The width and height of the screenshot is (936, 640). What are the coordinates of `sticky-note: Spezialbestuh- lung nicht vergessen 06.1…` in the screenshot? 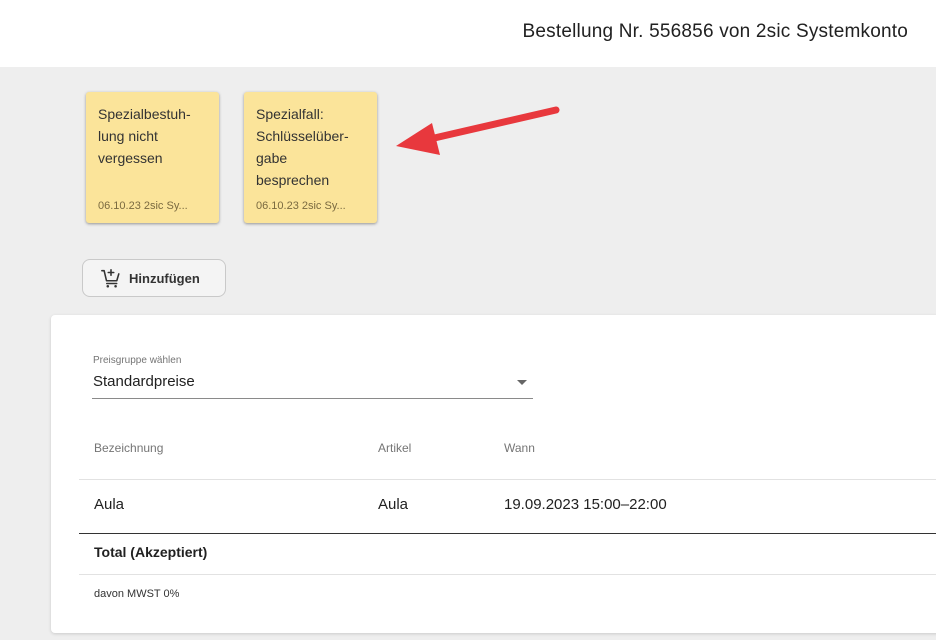 It's located at (152, 157).